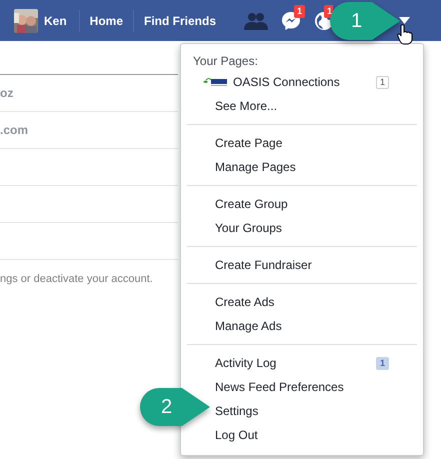 This screenshot has height=459, width=441. Describe the element at coordinates (180, 21) in the screenshot. I see `nav-link: Find Friends` at that location.